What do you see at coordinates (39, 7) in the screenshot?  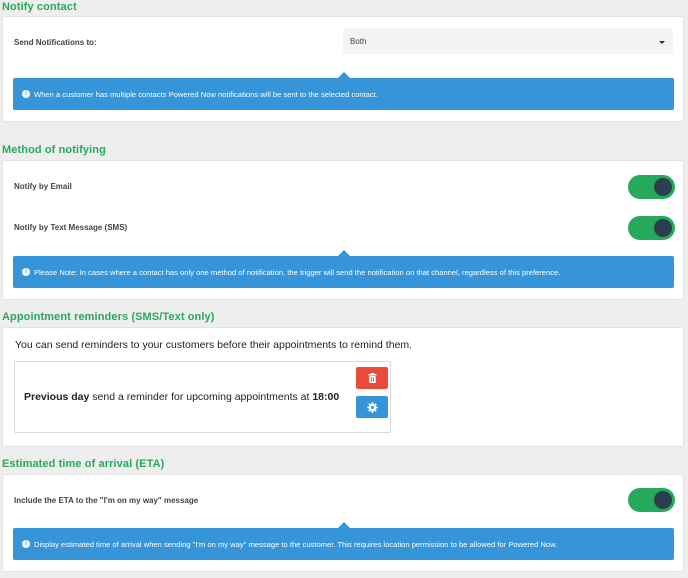 I see `section-title-notify-contact: Notify contact` at bounding box center [39, 7].